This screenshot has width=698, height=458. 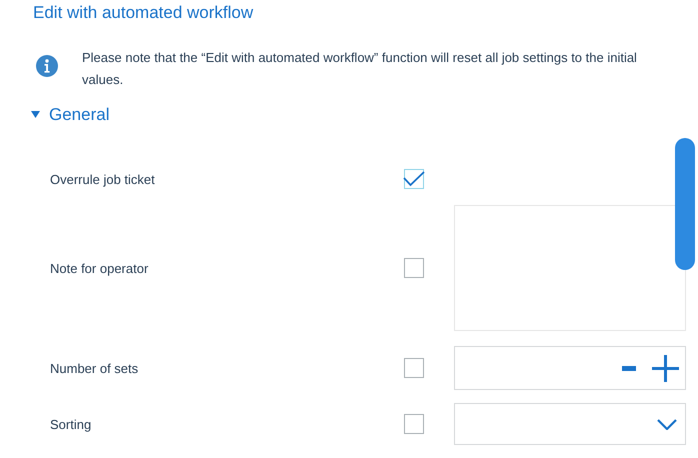 What do you see at coordinates (70, 115) in the screenshot?
I see `section-toggle: General` at bounding box center [70, 115].